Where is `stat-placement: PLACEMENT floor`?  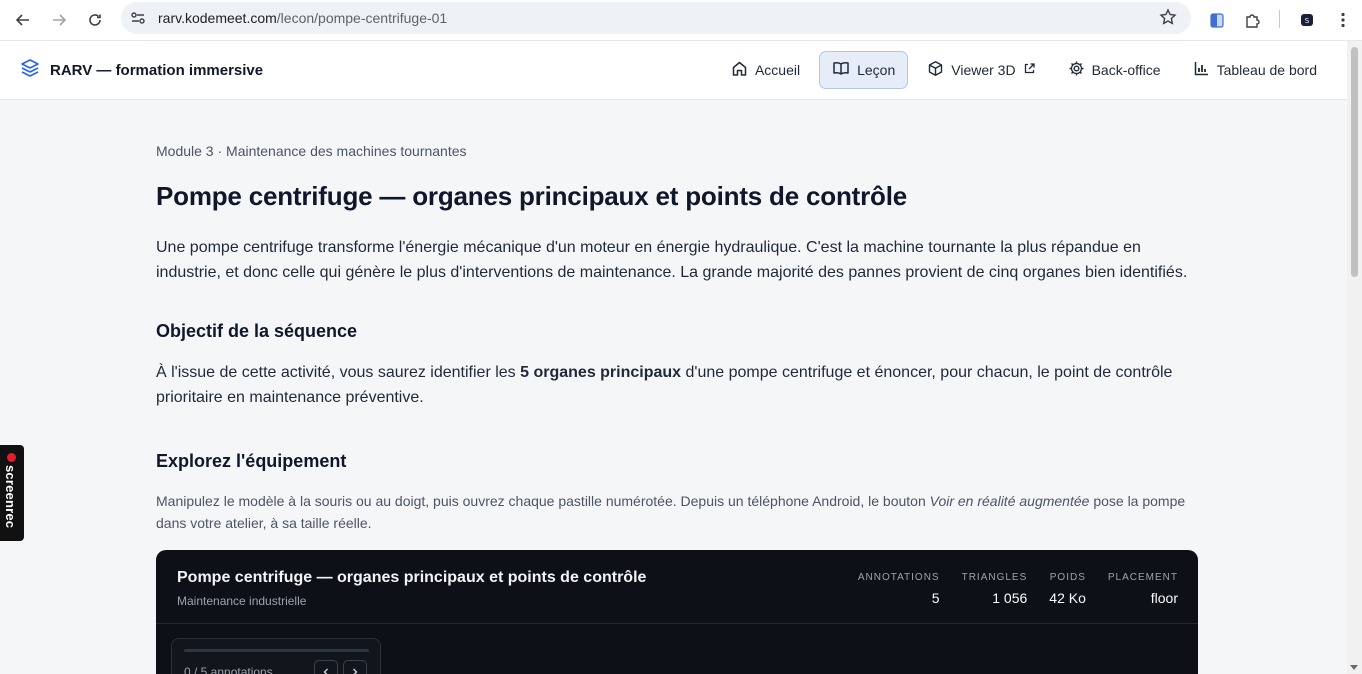
stat-placement: PLACEMENT floor is located at coordinates (1142, 589).